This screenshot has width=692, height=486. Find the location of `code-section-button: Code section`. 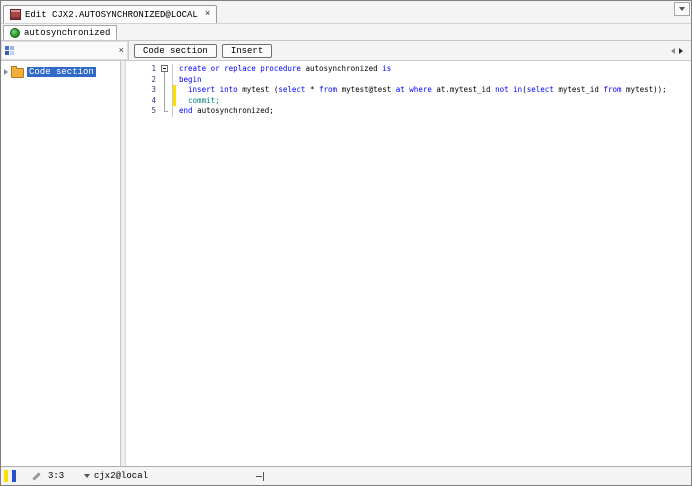

code-section-button: Code section is located at coordinates (175, 50).